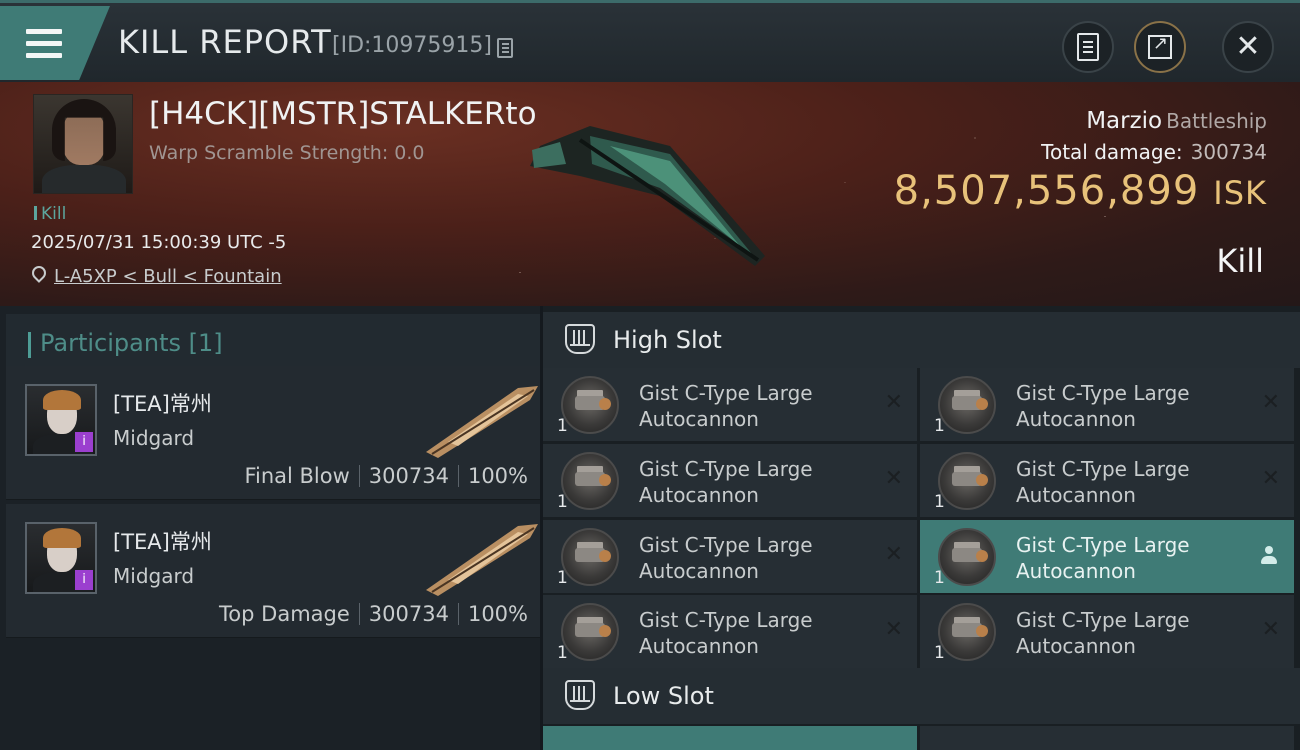 This screenshot has height=750, width=1300. What do you see at coordinates (580, 695) in the screenshot?
I see `low-slot-icon` at bounding box center [580, 695].